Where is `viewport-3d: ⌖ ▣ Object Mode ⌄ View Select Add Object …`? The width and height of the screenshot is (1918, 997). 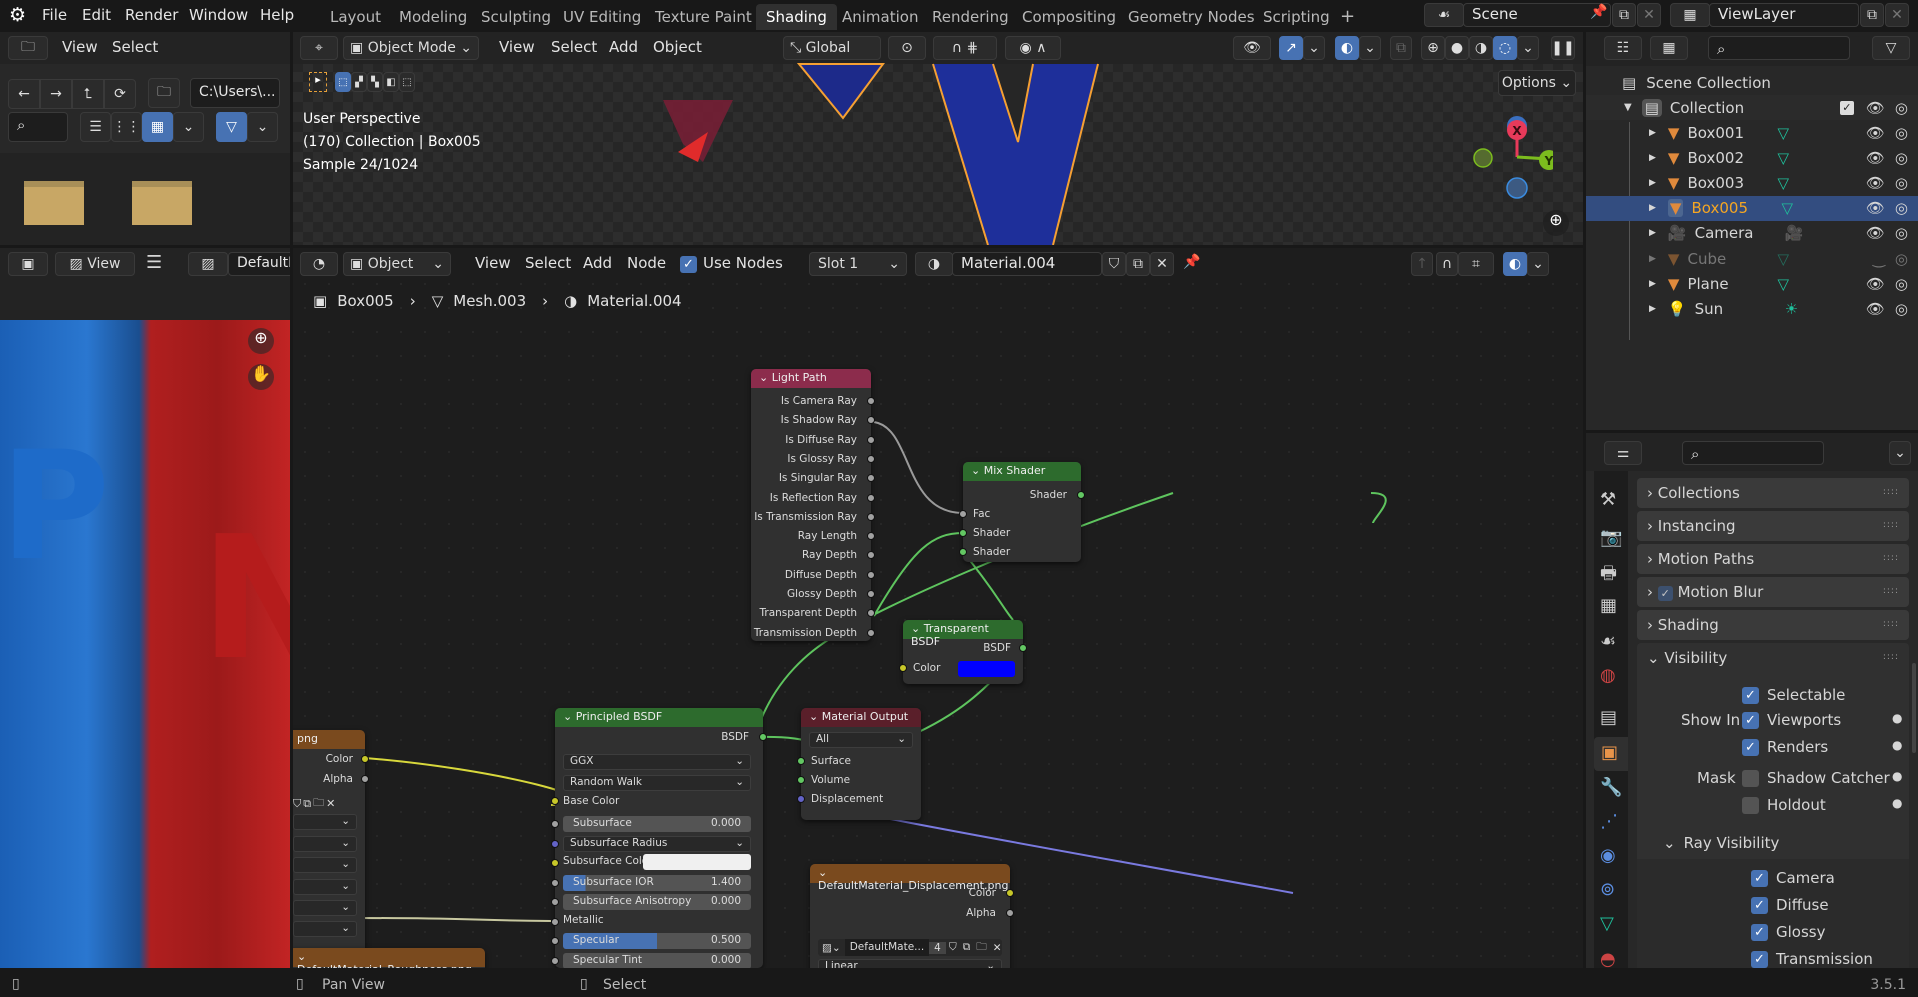 viewport-3d: ⌖ ▣ Object Mode ⌄ View Select Add Object … is located at coordinates (938, 138).